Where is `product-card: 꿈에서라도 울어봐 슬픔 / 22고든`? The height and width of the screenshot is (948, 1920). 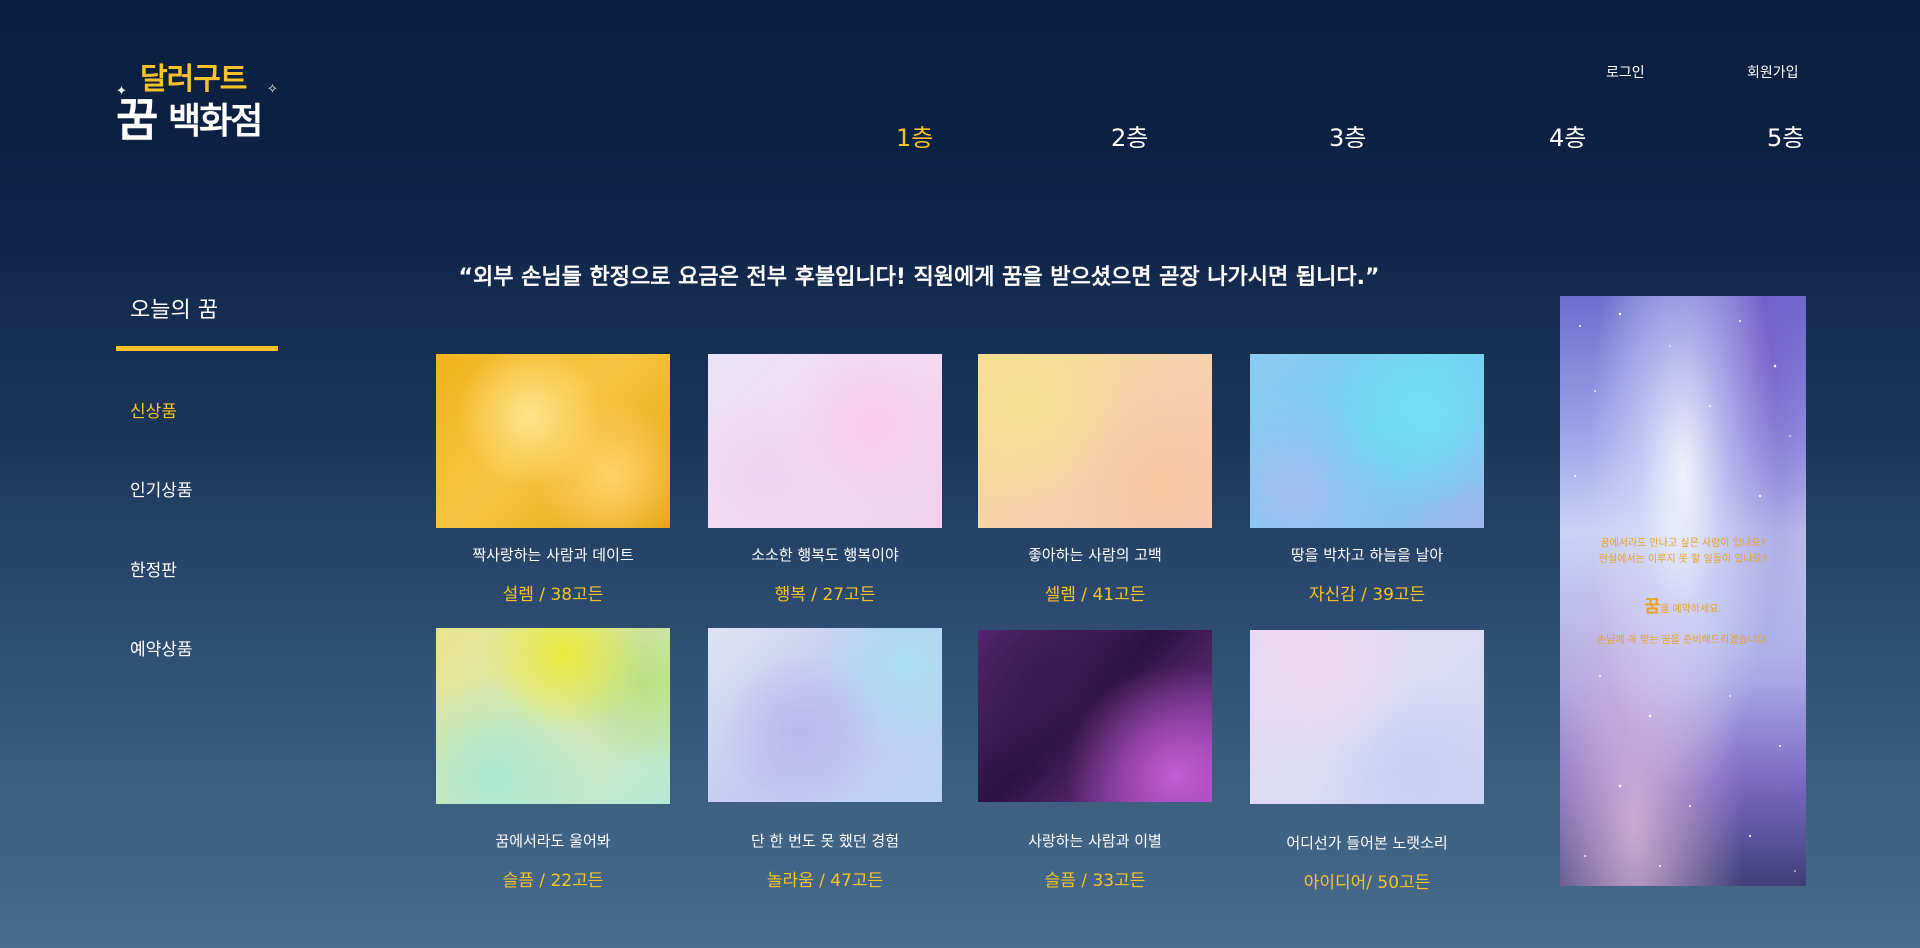
product-card: 꿈에서라도 울어봐 슬픔 / 22고든 is located at coordinates (553, 759).